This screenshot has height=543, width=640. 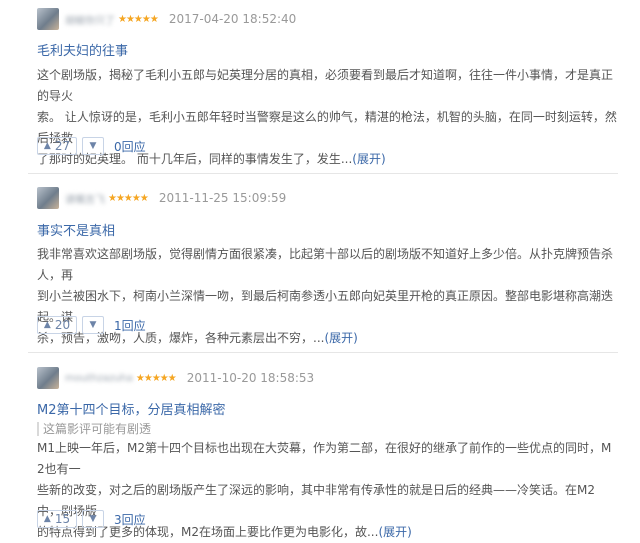 I want to click on review-actions: ▲ 20 ▼ 1回应, so click(x=91, y=325).